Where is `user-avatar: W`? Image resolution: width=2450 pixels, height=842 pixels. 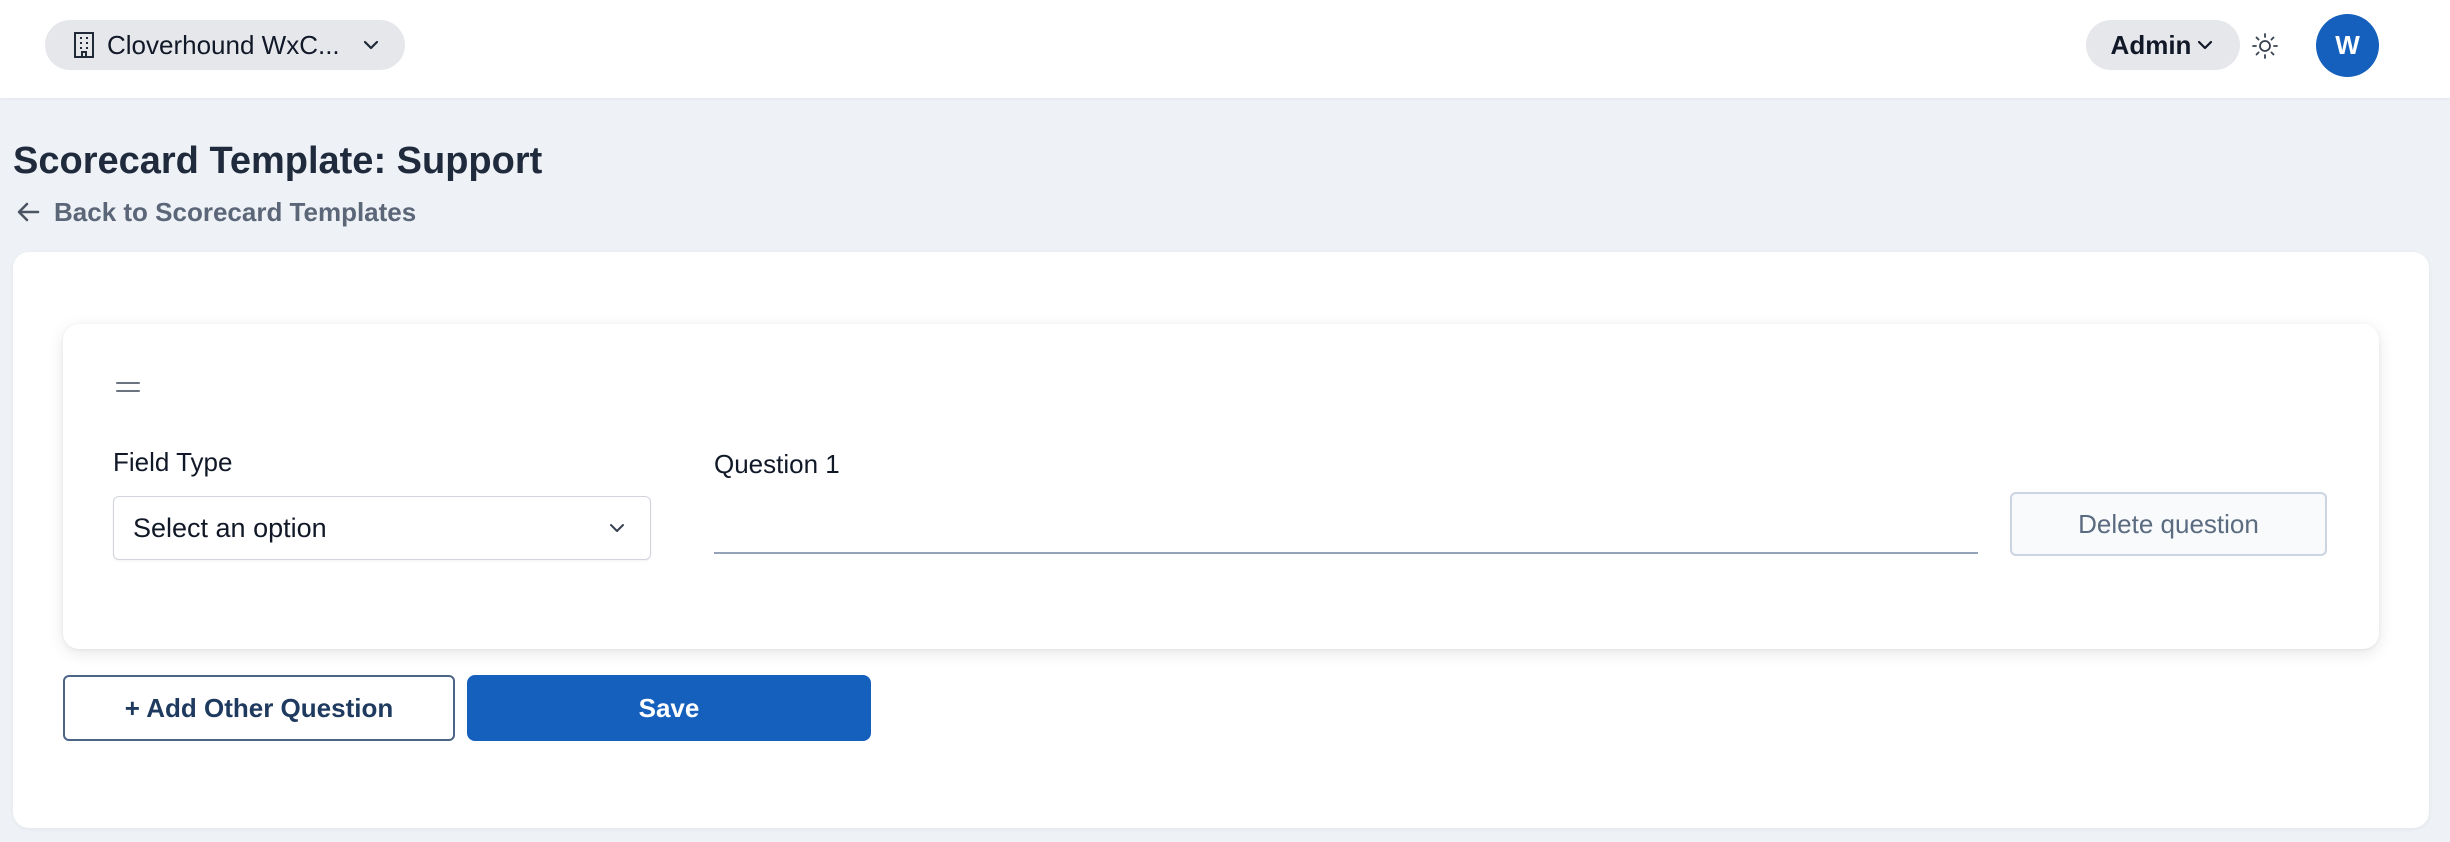 user-avatar: W is located at coordinates (2347, 45).